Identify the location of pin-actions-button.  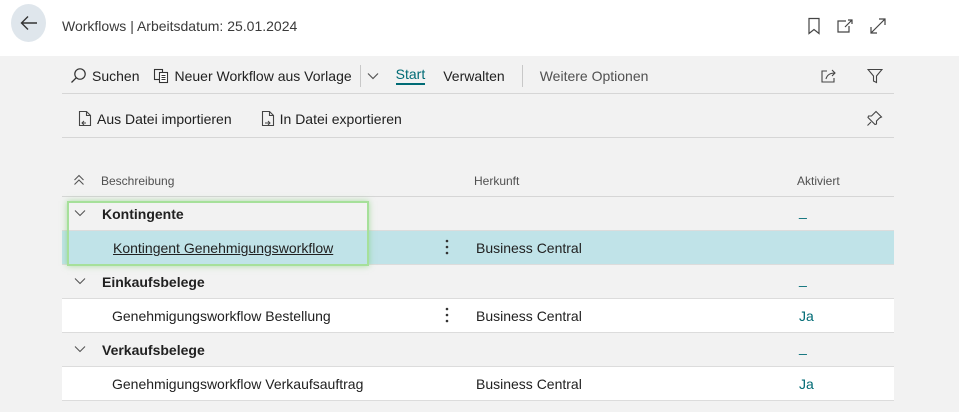
(877, 118).